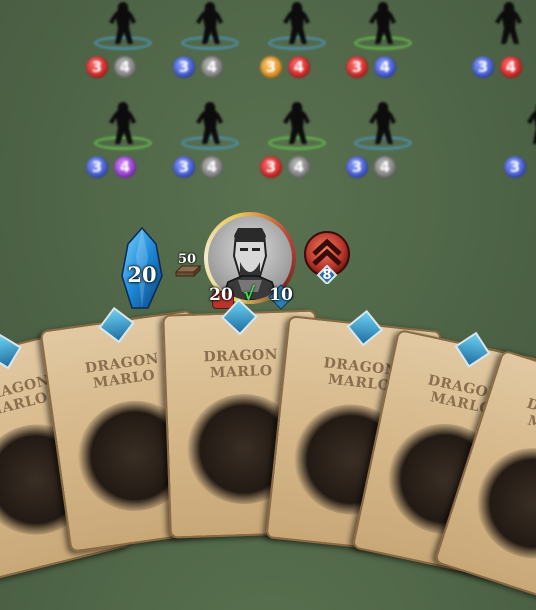  I want to click on mana-value: 20, so click(142, 274).